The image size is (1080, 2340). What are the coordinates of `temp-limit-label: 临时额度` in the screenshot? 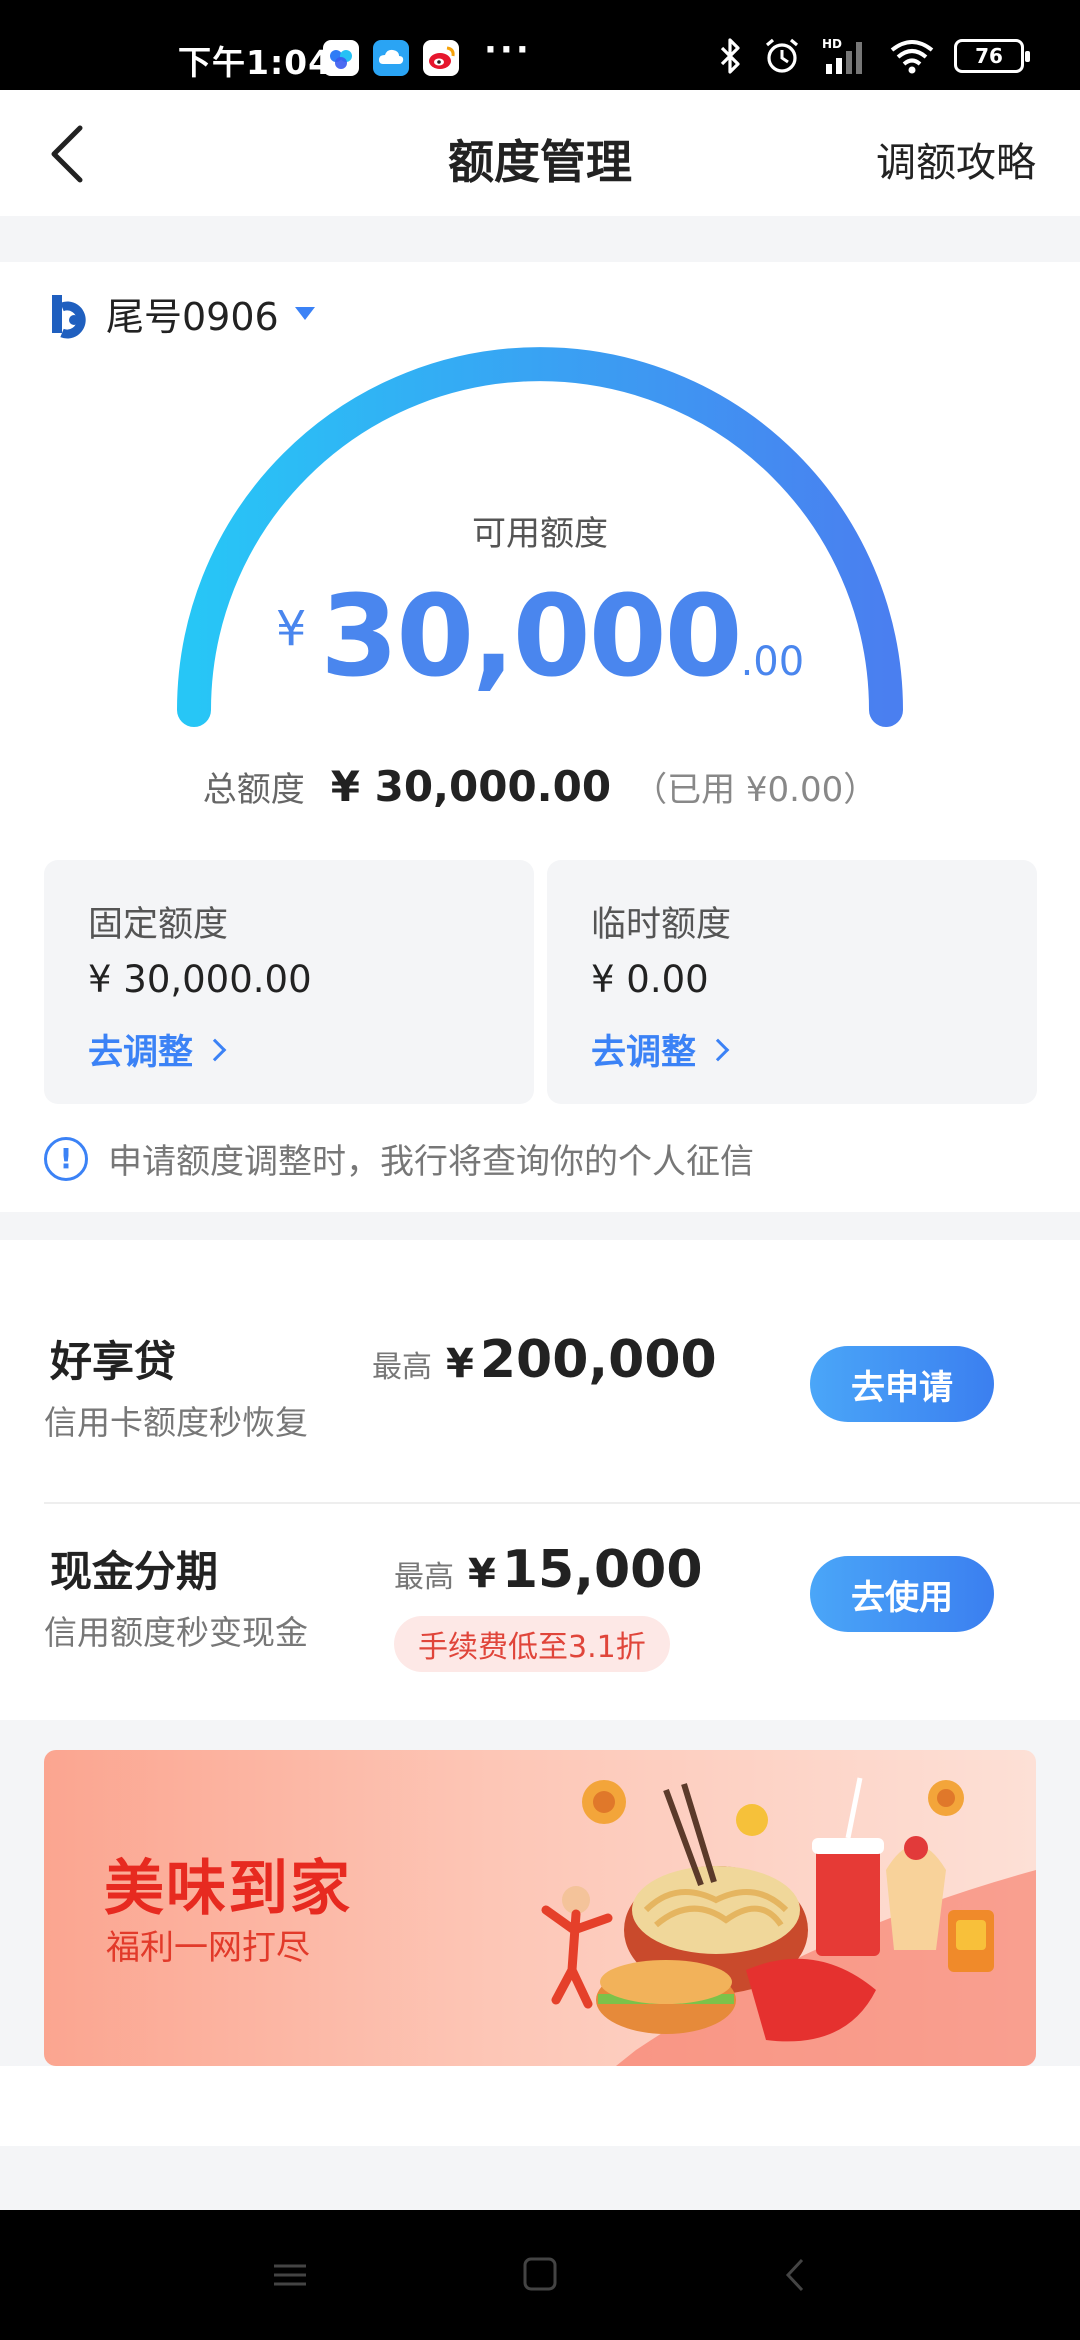 It's located at (661, 925).